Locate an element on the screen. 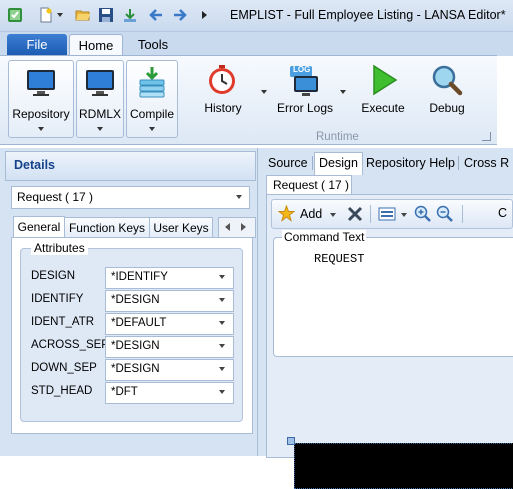 The width and height of the screenshot is (513, 489). compile-icon is located at coordinates (152, 82).